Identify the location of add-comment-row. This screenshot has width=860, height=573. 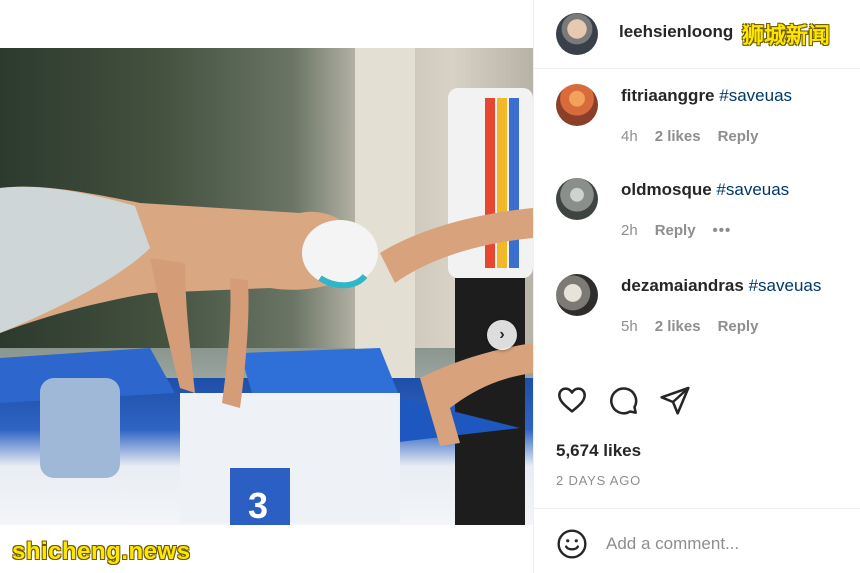
(697, 544).